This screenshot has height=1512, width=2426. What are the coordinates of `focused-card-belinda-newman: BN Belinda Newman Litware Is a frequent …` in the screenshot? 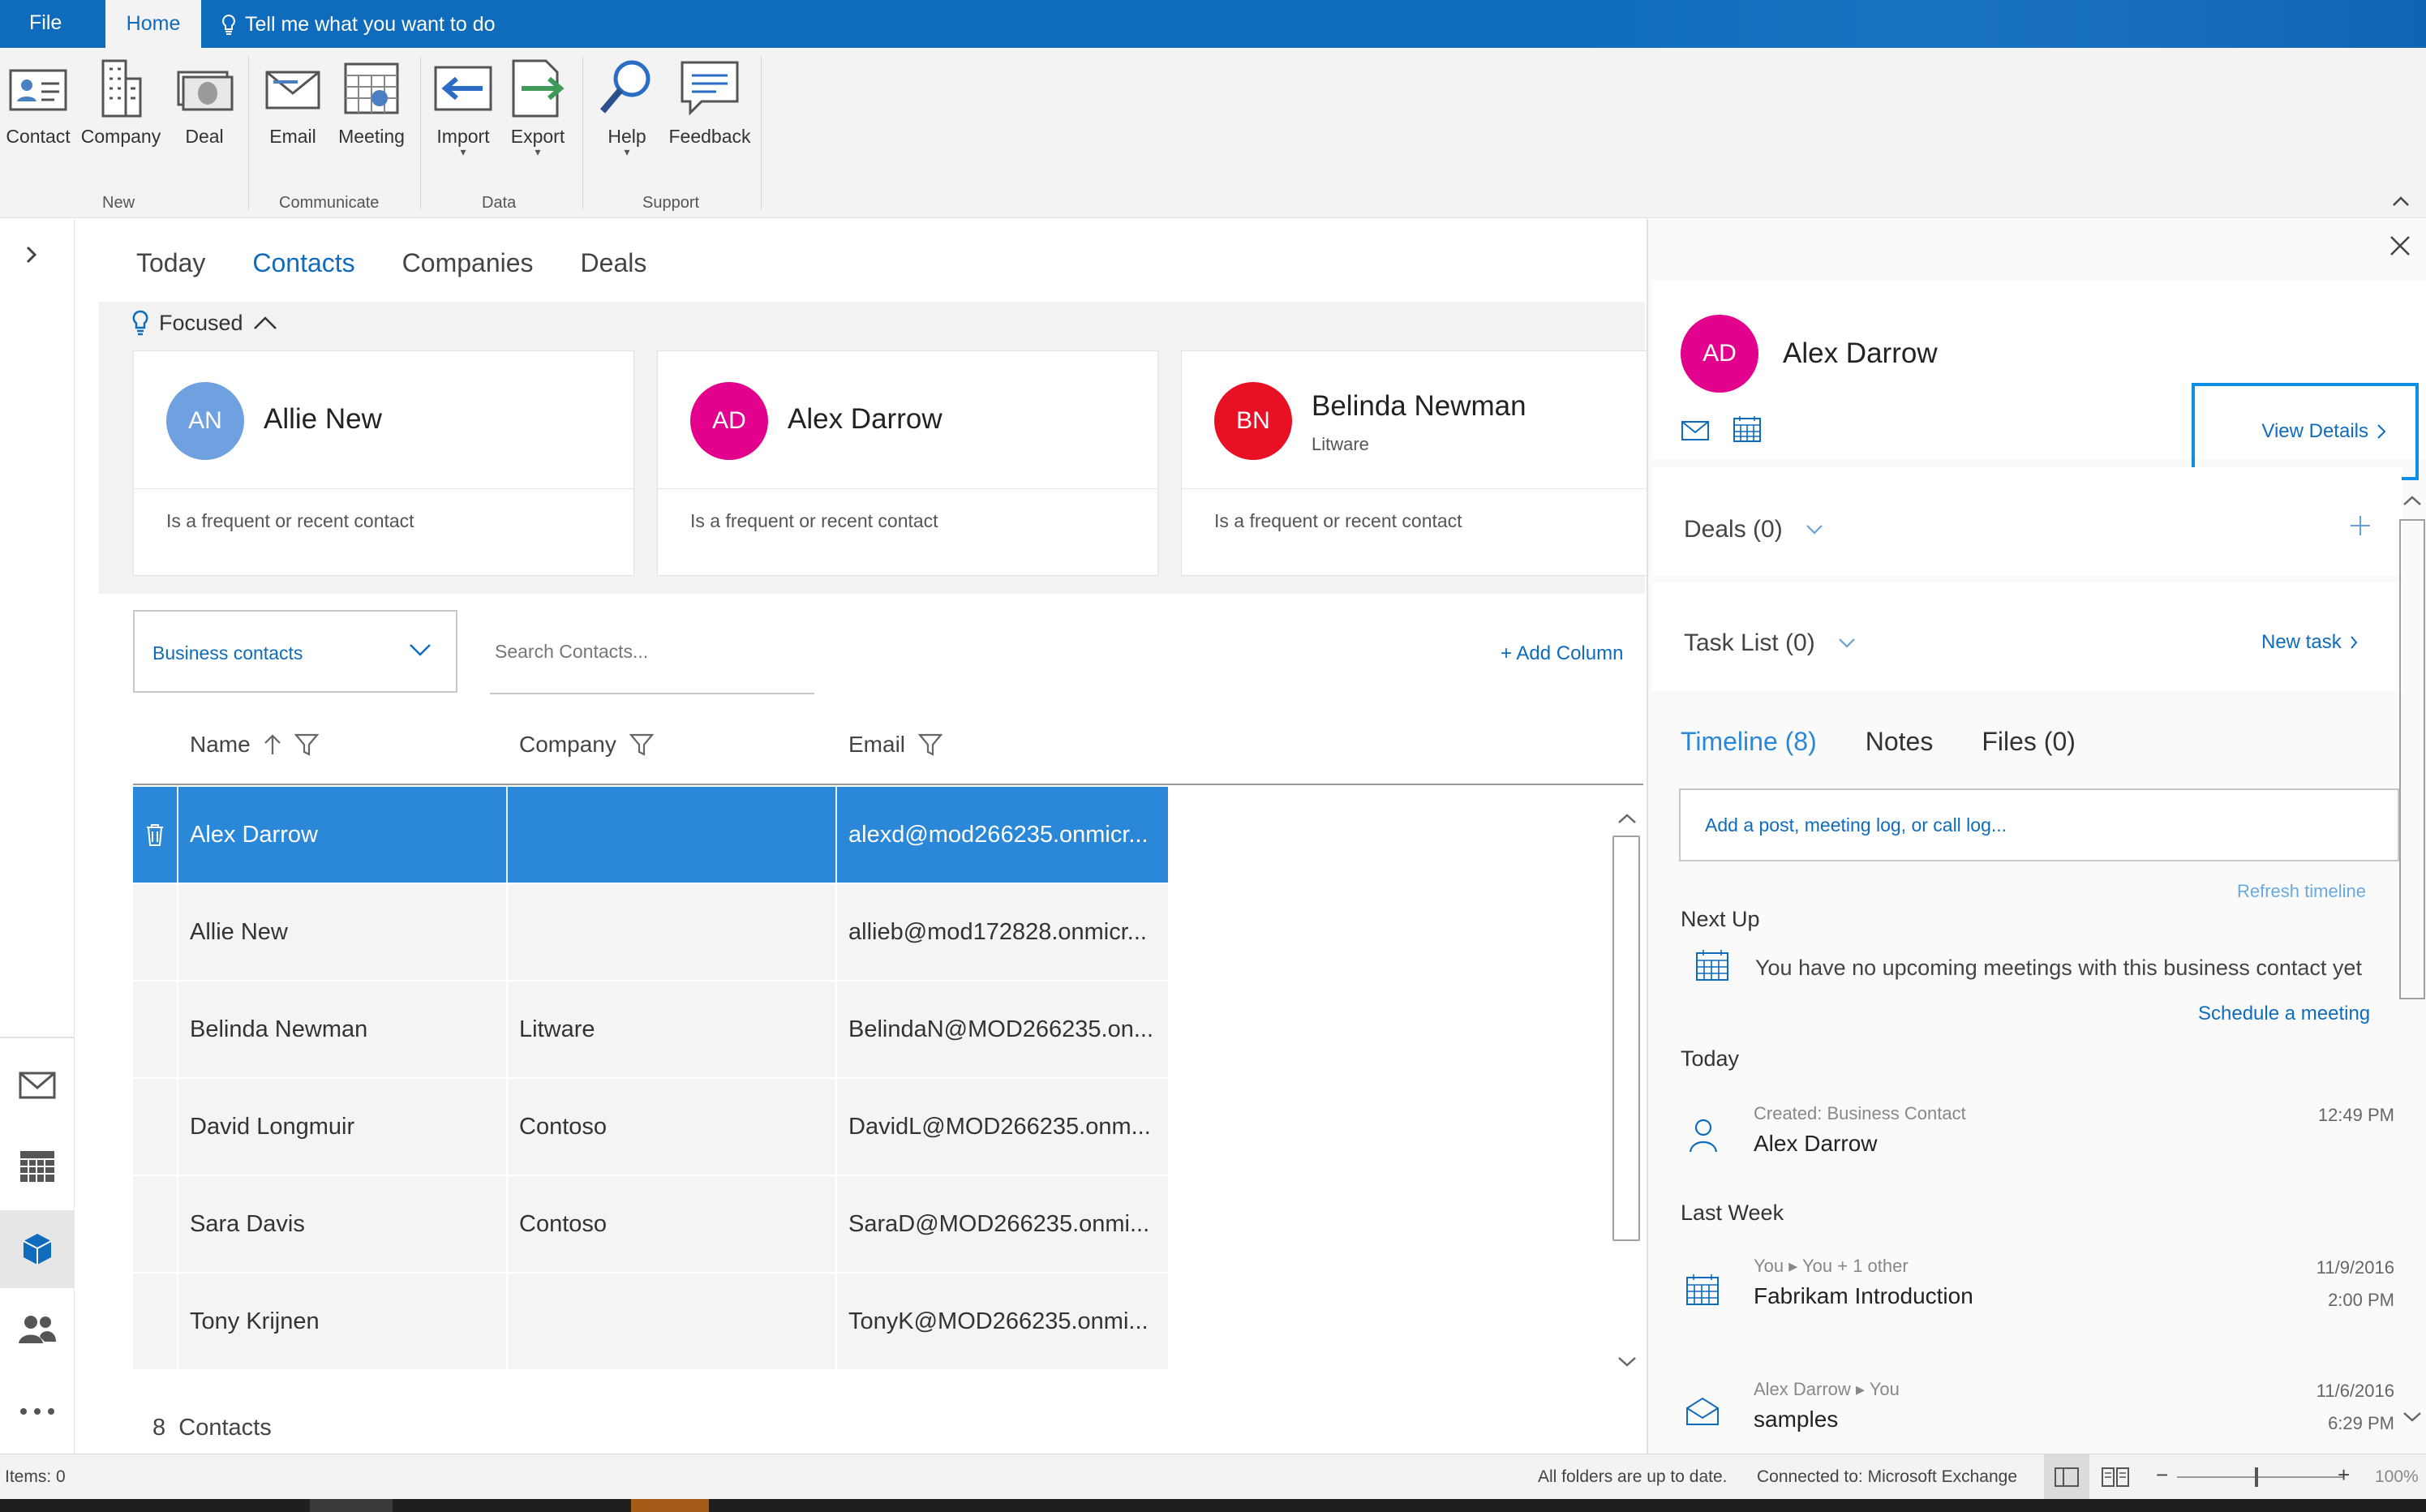 It's located at (1431, 463).